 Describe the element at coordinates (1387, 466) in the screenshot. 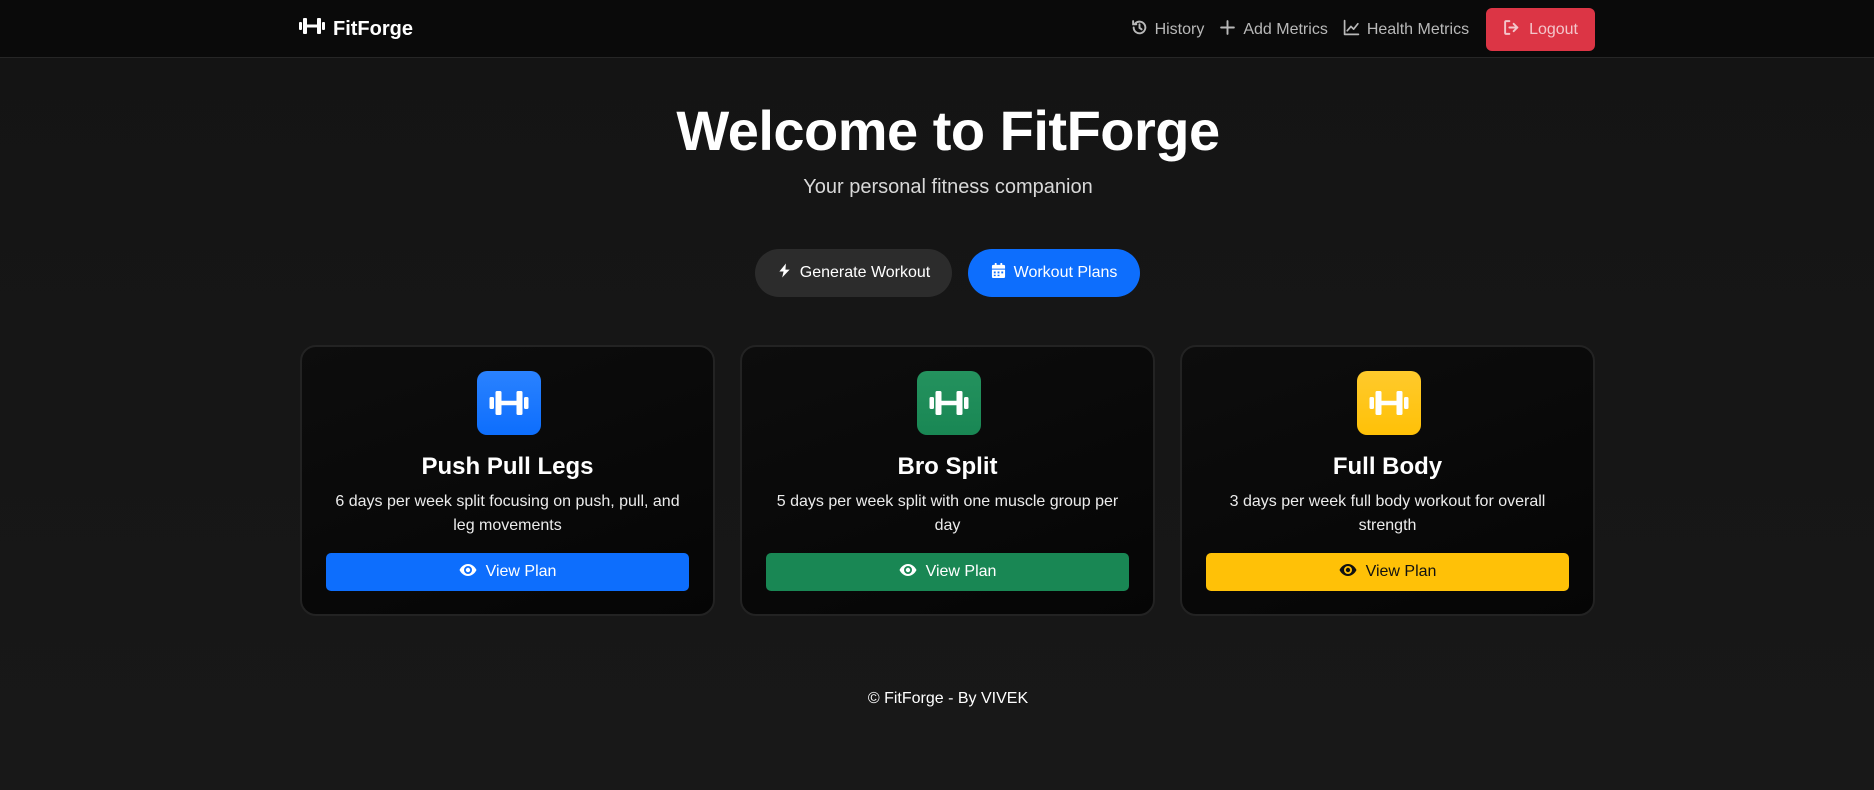

I see `plan-title: Full Body` at that location.